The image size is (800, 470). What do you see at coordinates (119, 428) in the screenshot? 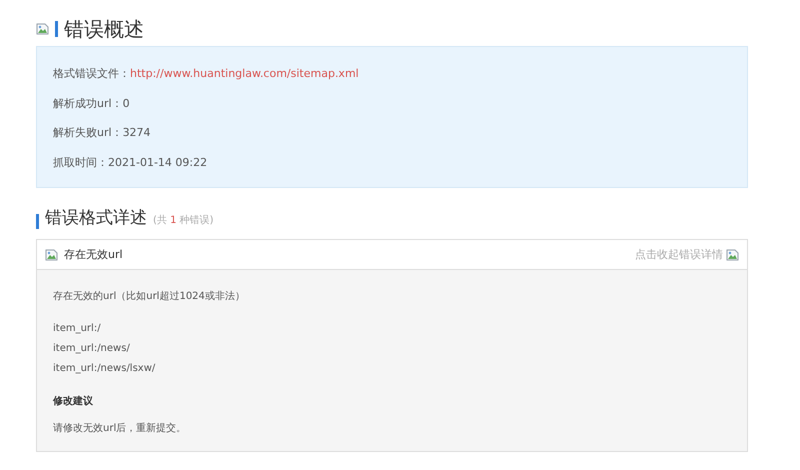
I see `advice-text: 请修改无效url后，重新提交。` at bounding box center [119, 428].